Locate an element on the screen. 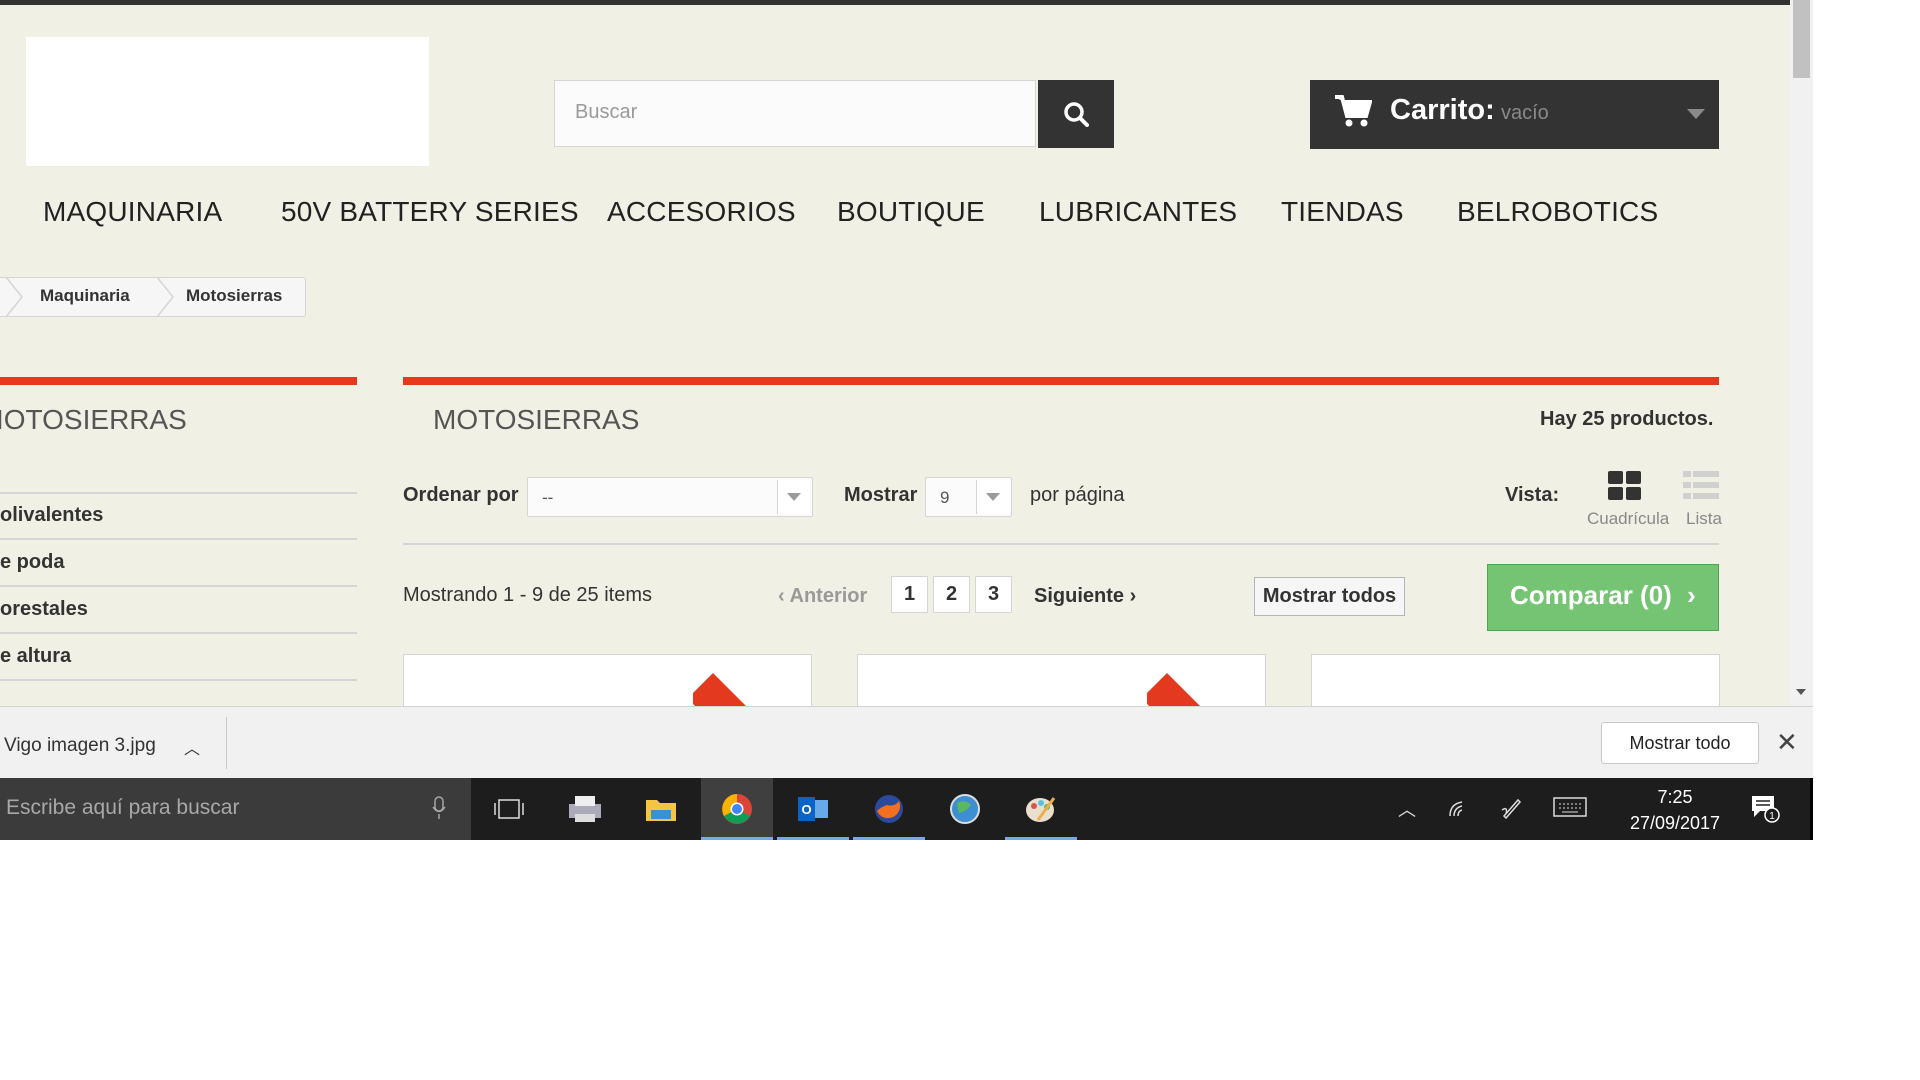 Image resolution: width=1920 pixels, height=1080 pixels. nav-item-50v-battery-series: 50V BATTERY SERIES is located at coordinates (430, 212).